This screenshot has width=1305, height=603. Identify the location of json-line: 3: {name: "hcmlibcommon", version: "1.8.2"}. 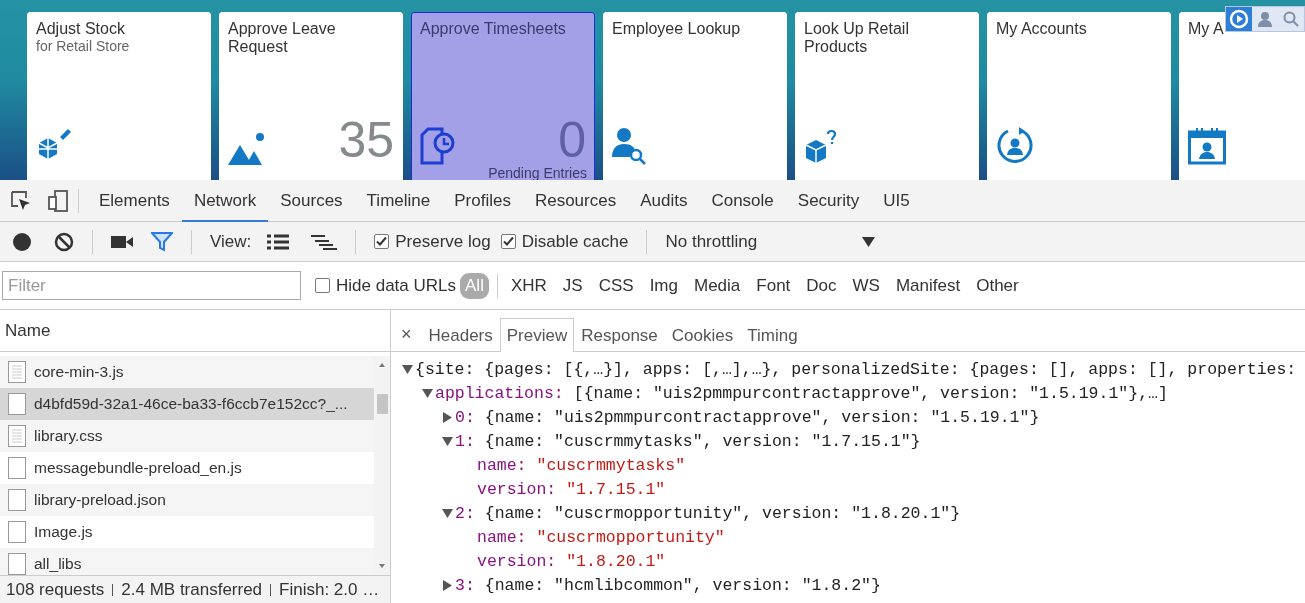
(668, 585).